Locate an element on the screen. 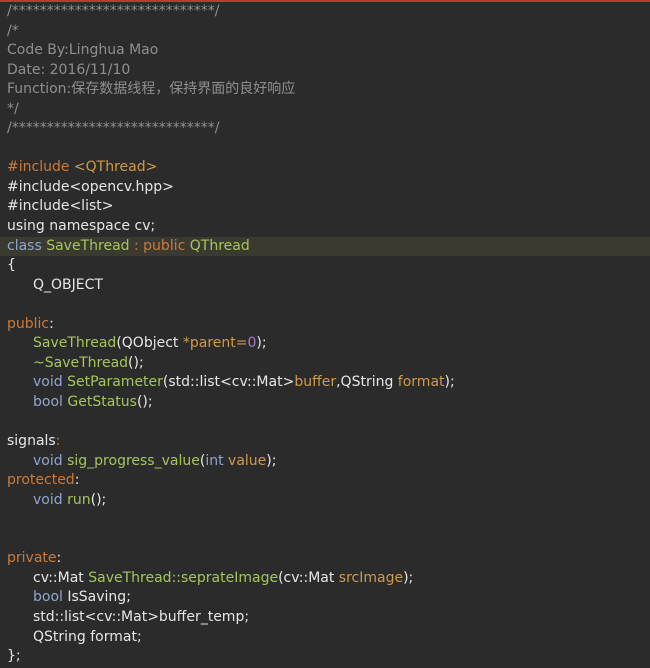 This screenshot has height=668, width=650. code-line-4: Date: 2016/11/10 is located at coordinates (325, 71).